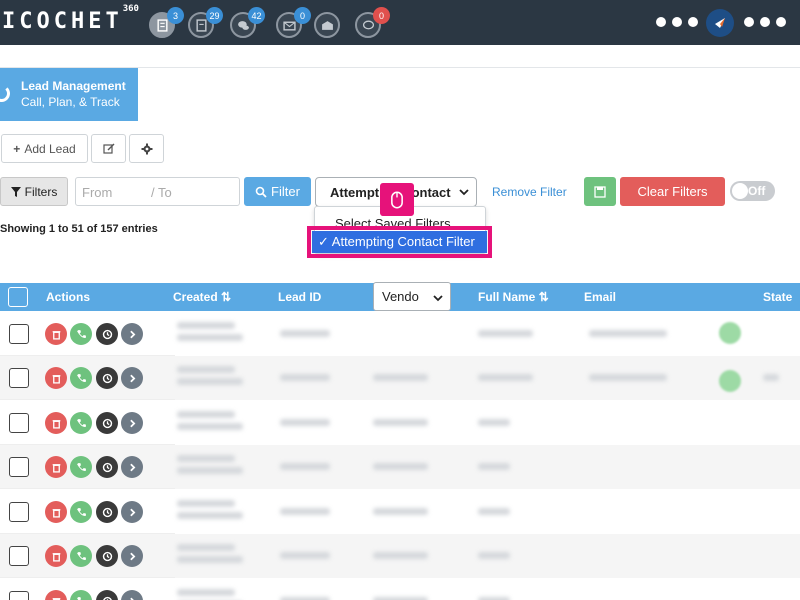 The height and width of the screenshot is (600, 800). Describe the element at coordinates (730, 333) in the screenshot. I see `status-dot-icon` at that location.